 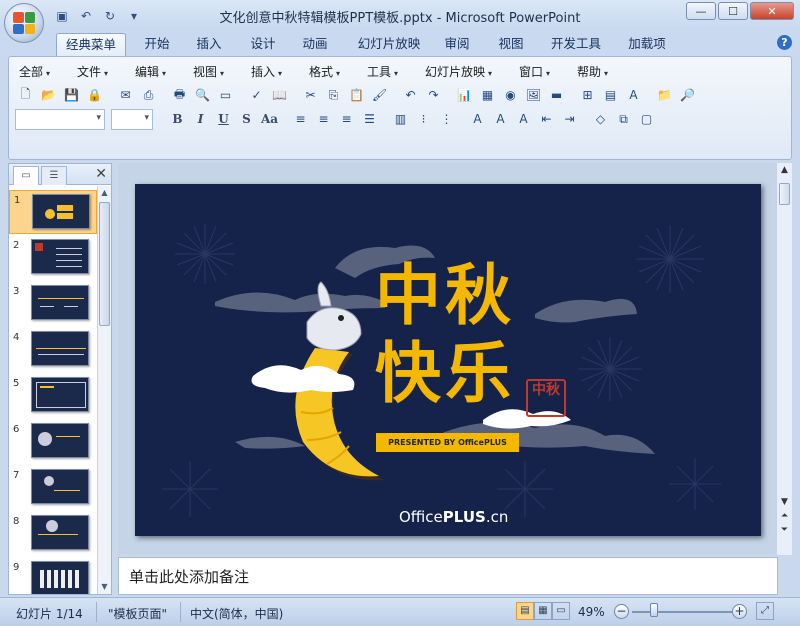 I want to click on slide-thumbnail: 2, so click(x=53, y=258).